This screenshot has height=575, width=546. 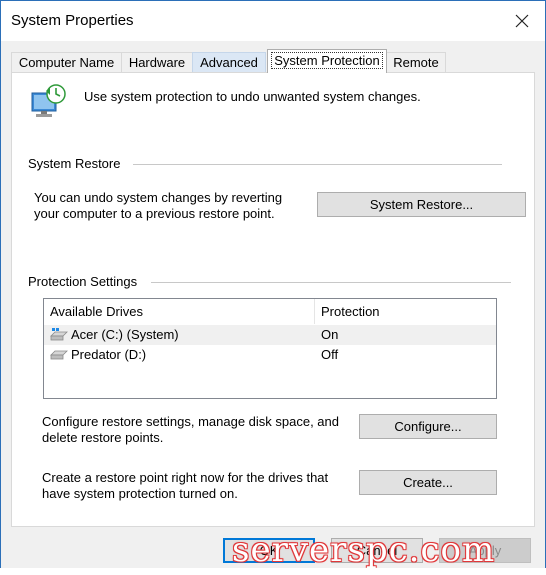 What do you see at coordinates (273, 571) in the screenshot?
I see `background-page-edge` at bounding box center [273, 571].